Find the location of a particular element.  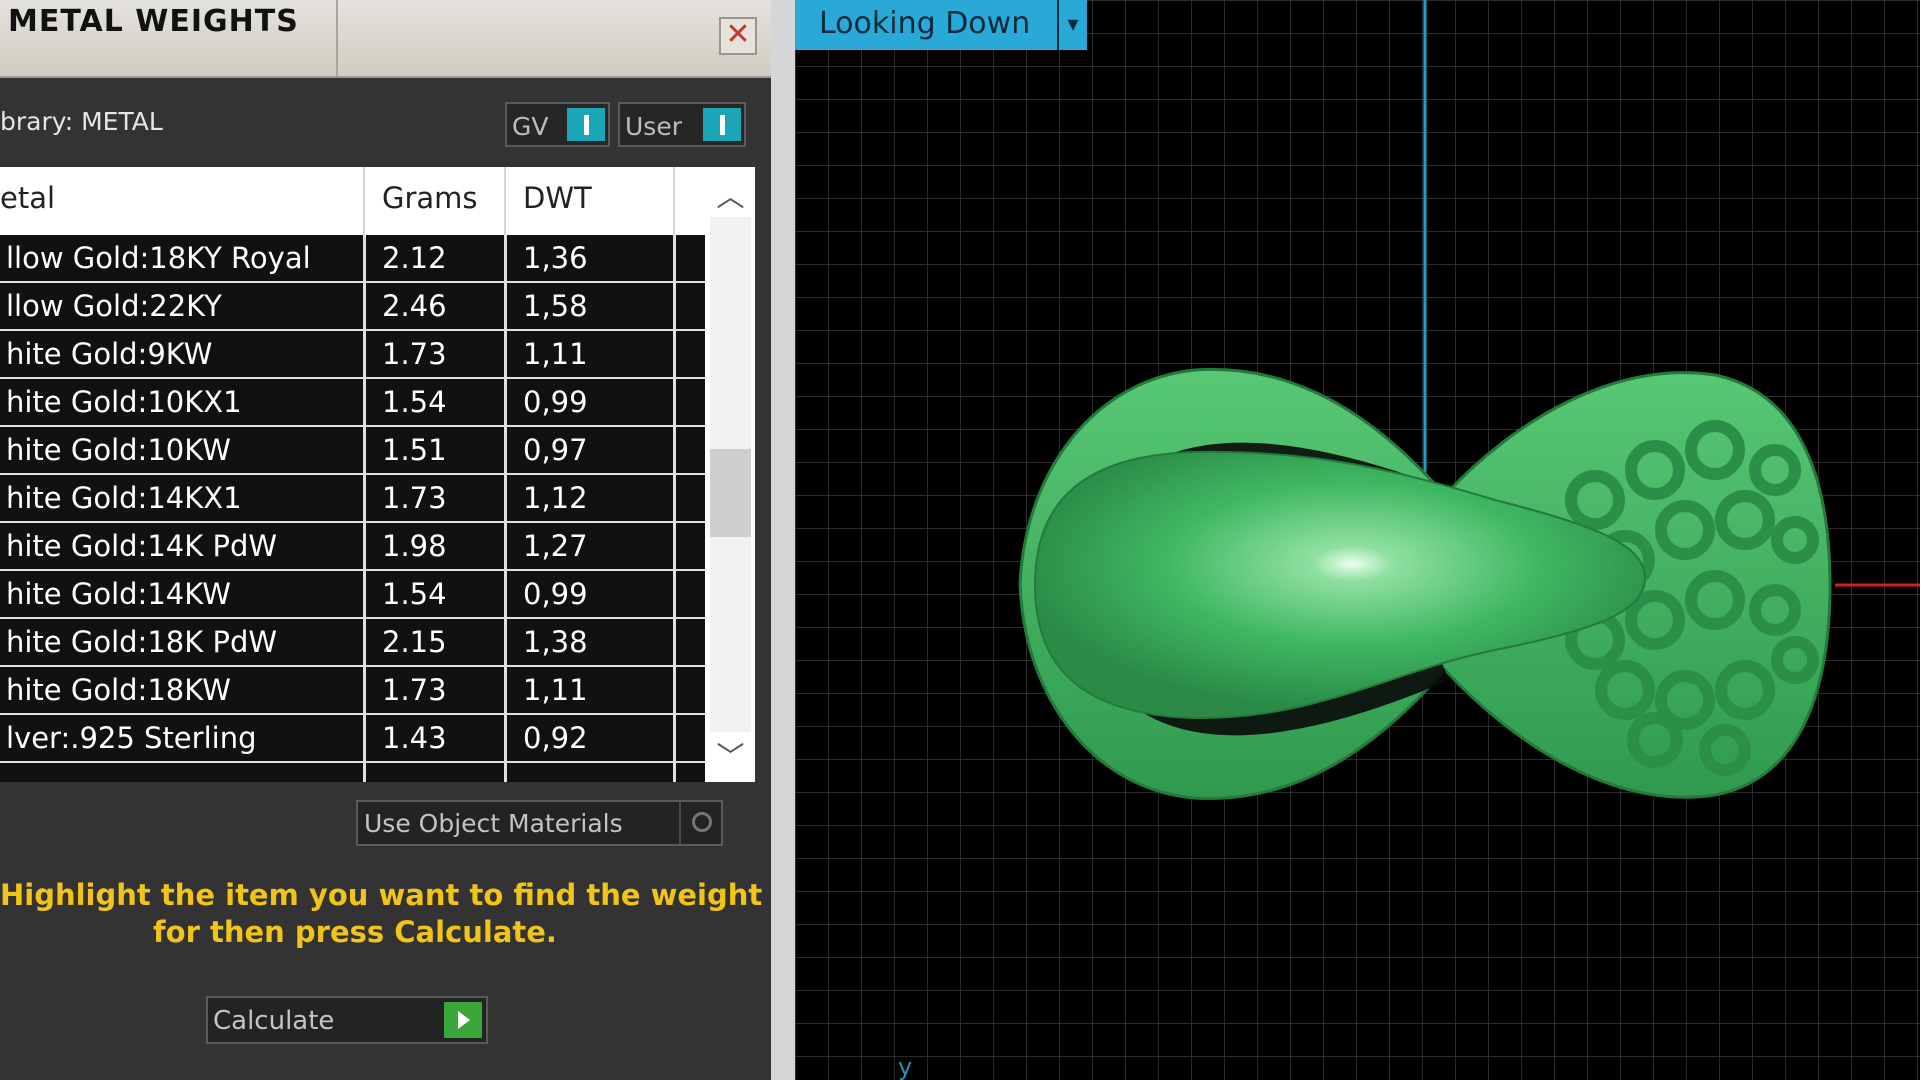

option-separator is located at coordinates (680, 823).